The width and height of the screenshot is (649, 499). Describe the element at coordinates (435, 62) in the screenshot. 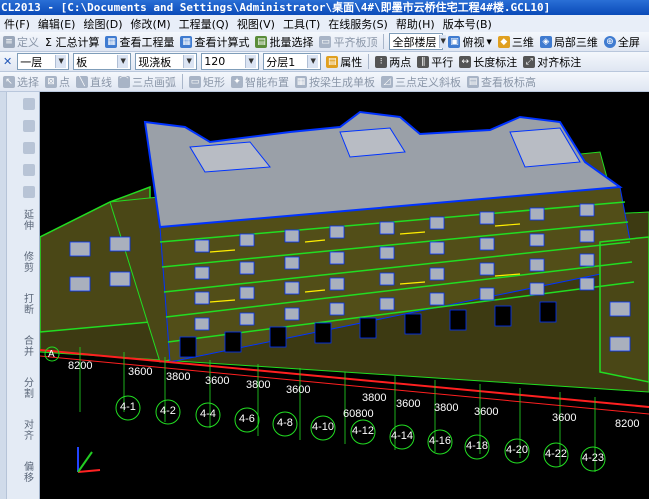

I see `parallel-button: ∥ 平行` at that location.